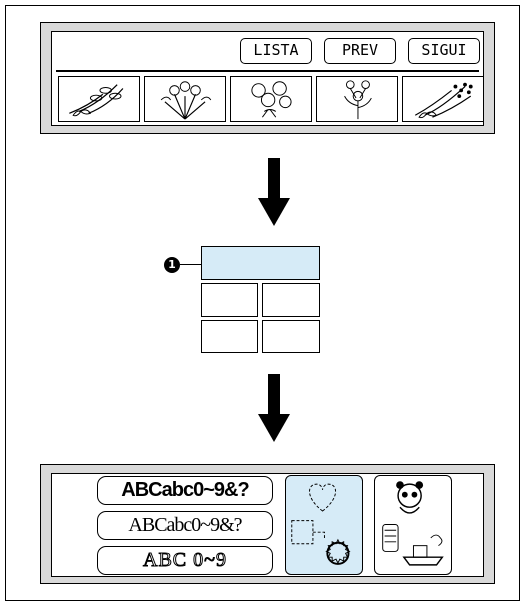 This screenshot has width=527, height=603. I want to click on frame-shapes-icon, so click(321, 524).